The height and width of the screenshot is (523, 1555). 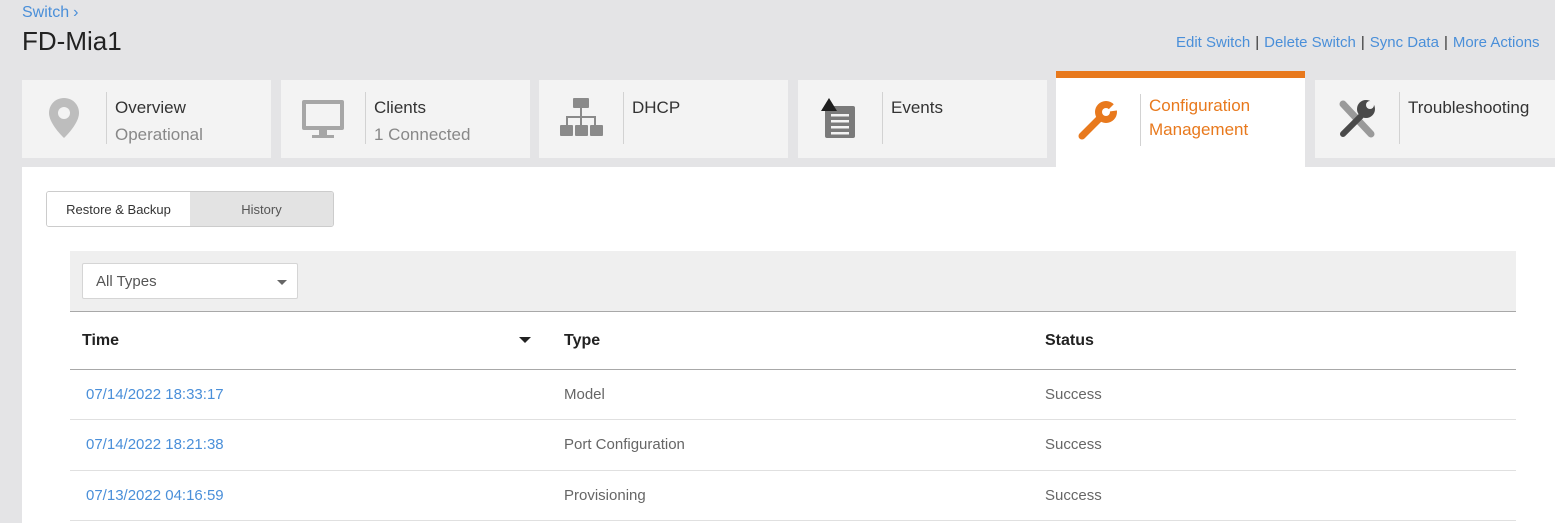 I want to click on row-time-link: 07/14/2022 18:33:17, so click(x=155, y=394).